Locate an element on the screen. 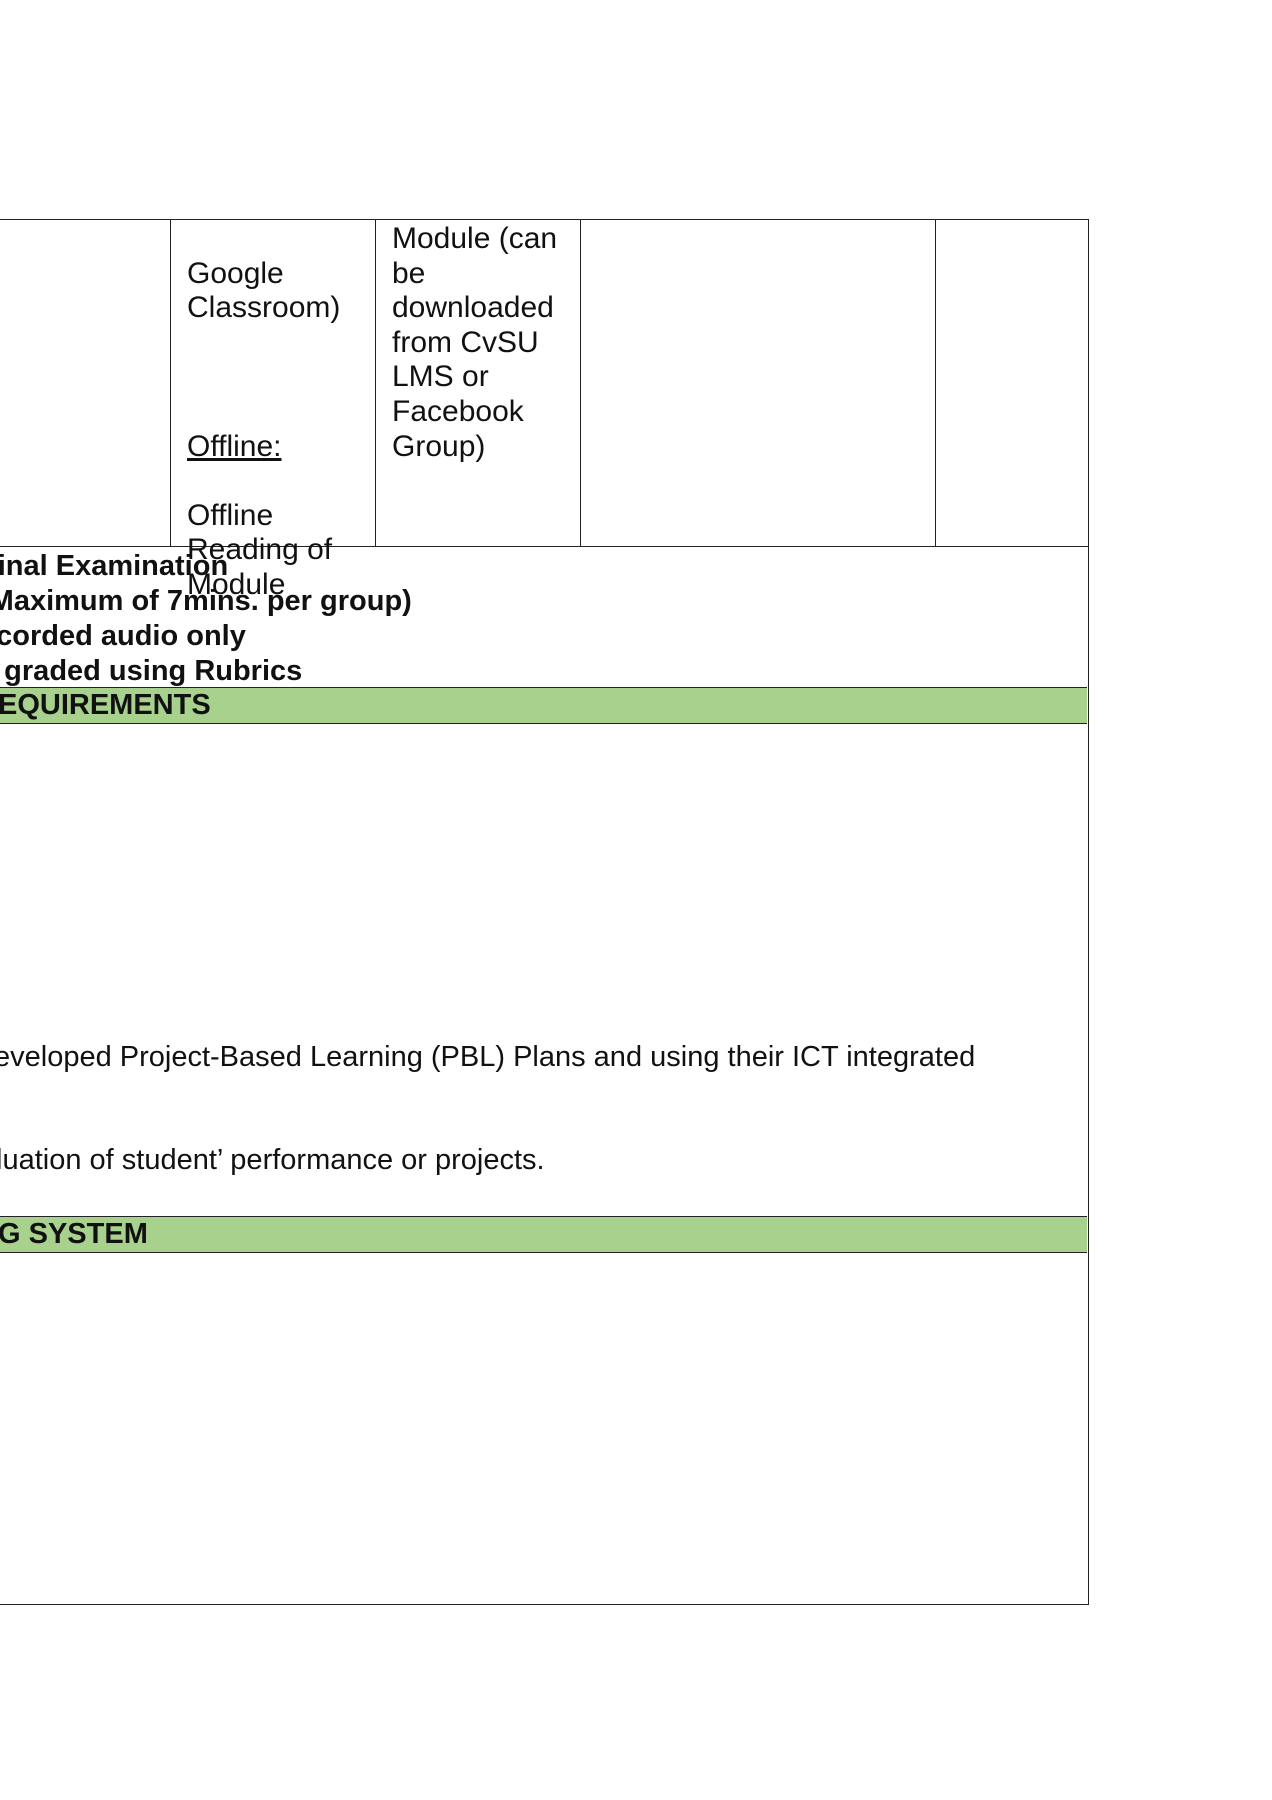  table-bottom-border is located at coordinates (544, 1604).